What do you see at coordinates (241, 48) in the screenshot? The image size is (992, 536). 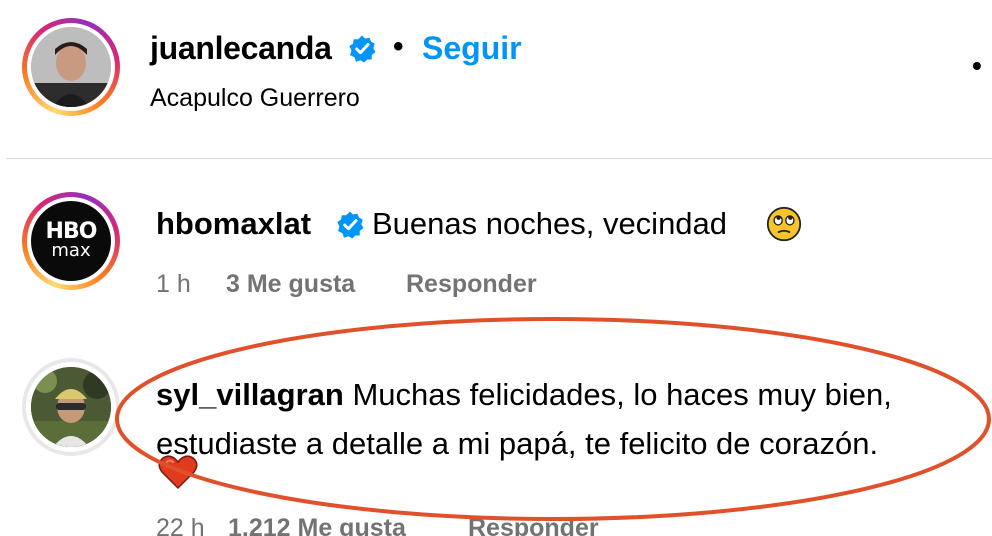 I see `post-author-username: juanlecanda` at bounding box center [241, 48].